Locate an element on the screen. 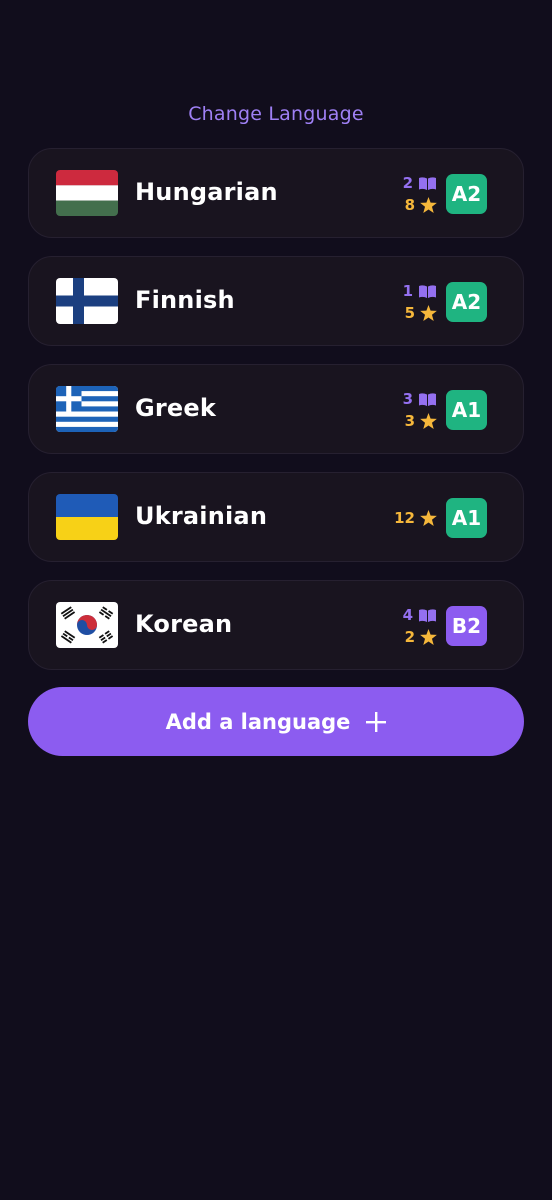 The image size is (552, 1200). language-stats: 12 is located at coordinates (397, 518).